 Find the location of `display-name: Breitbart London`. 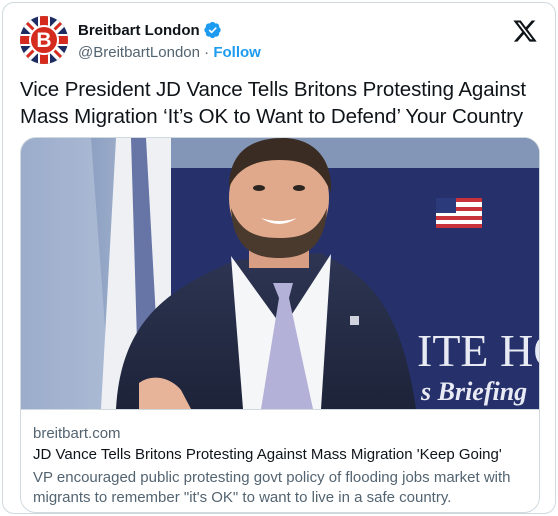

display-name: Breitbart London is located at coordinates (150, 30).